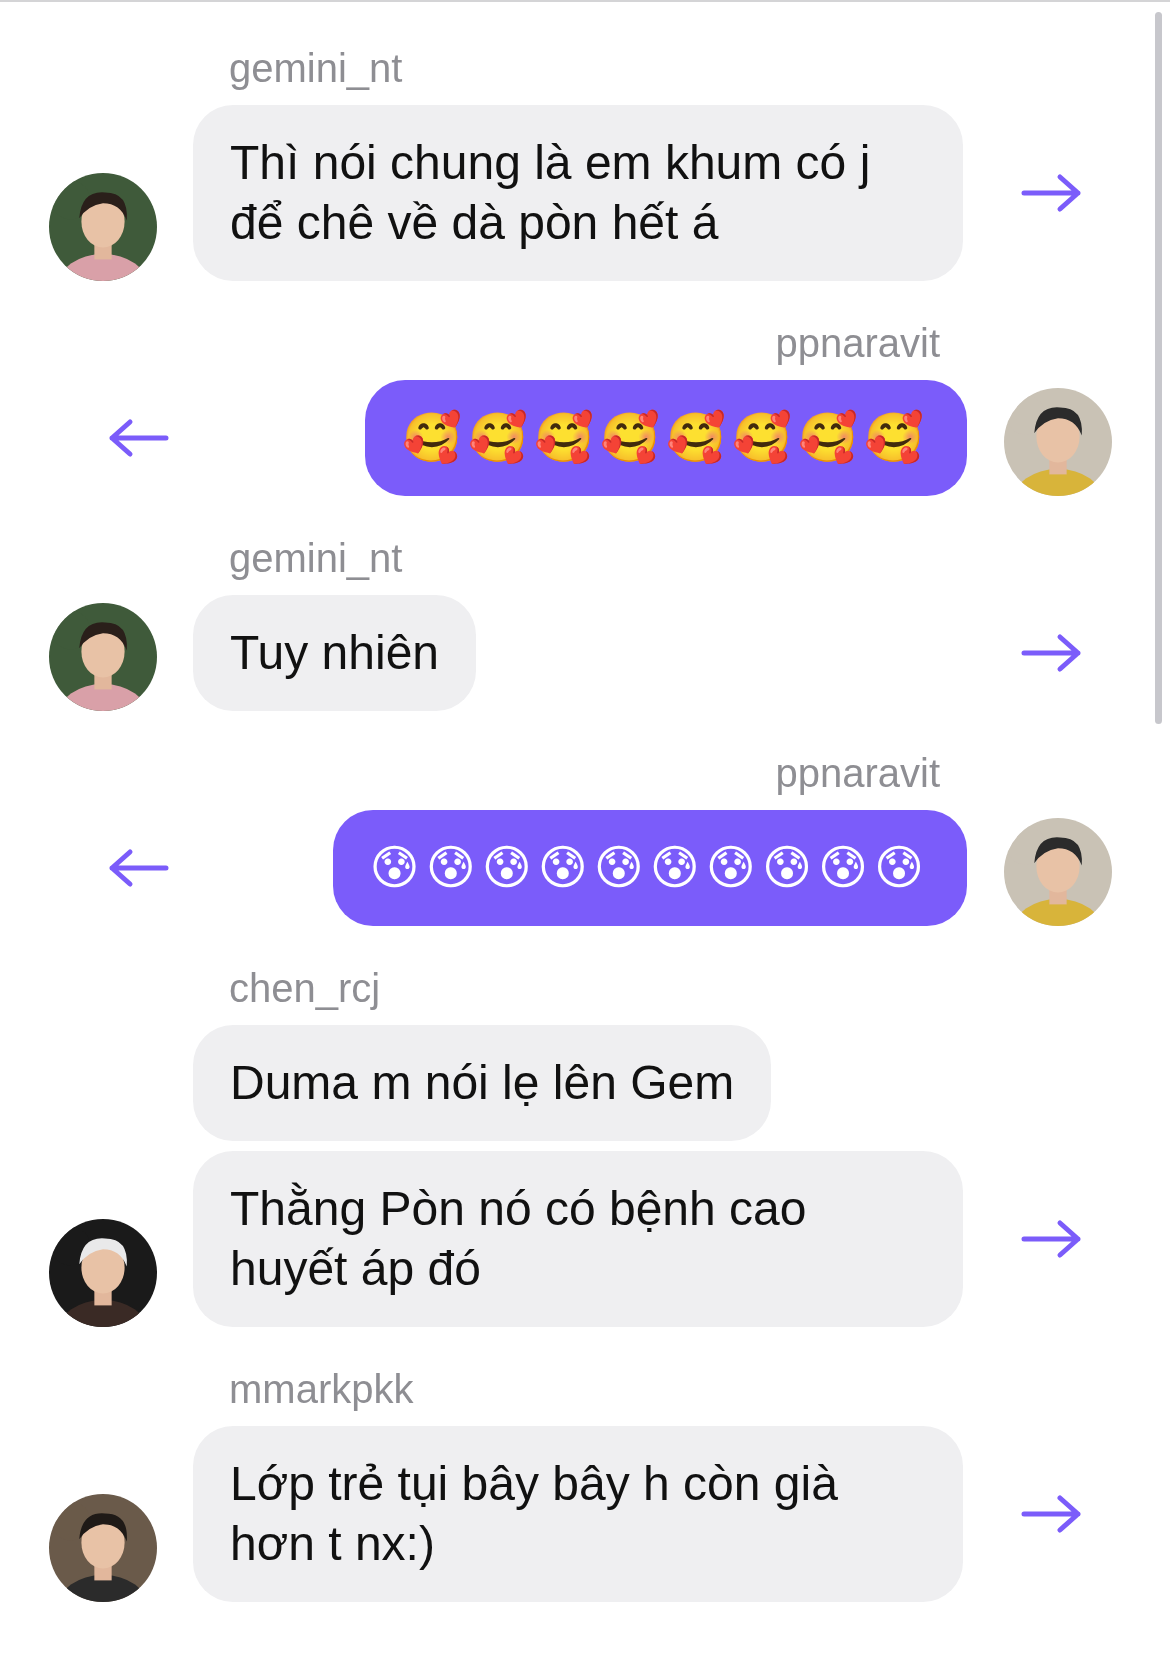 The height and width of the screenshot is (1666, 1170). Describe the element at coordinates (578, 1514) in the screenshot. I see `message-bubble: Lớp trẻ tụi bây bây h còn già hơn t nx:)` at that location.